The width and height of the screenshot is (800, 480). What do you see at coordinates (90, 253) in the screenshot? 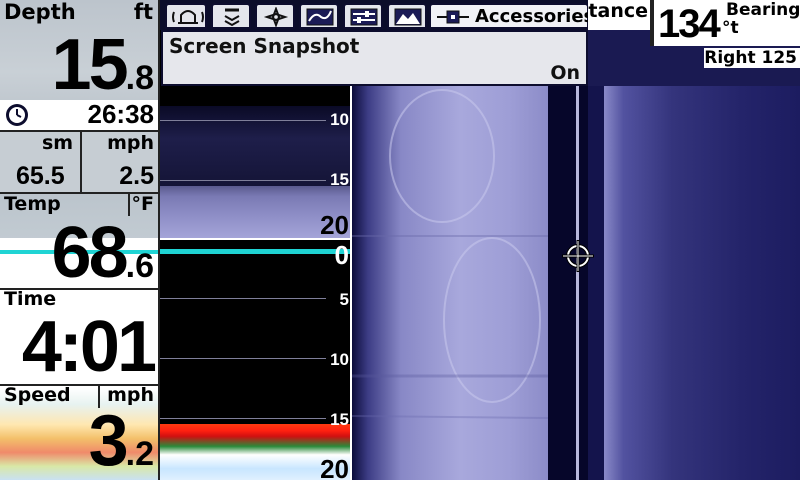
I see `temp-value-main: 68` at bounding box center [90, 253].